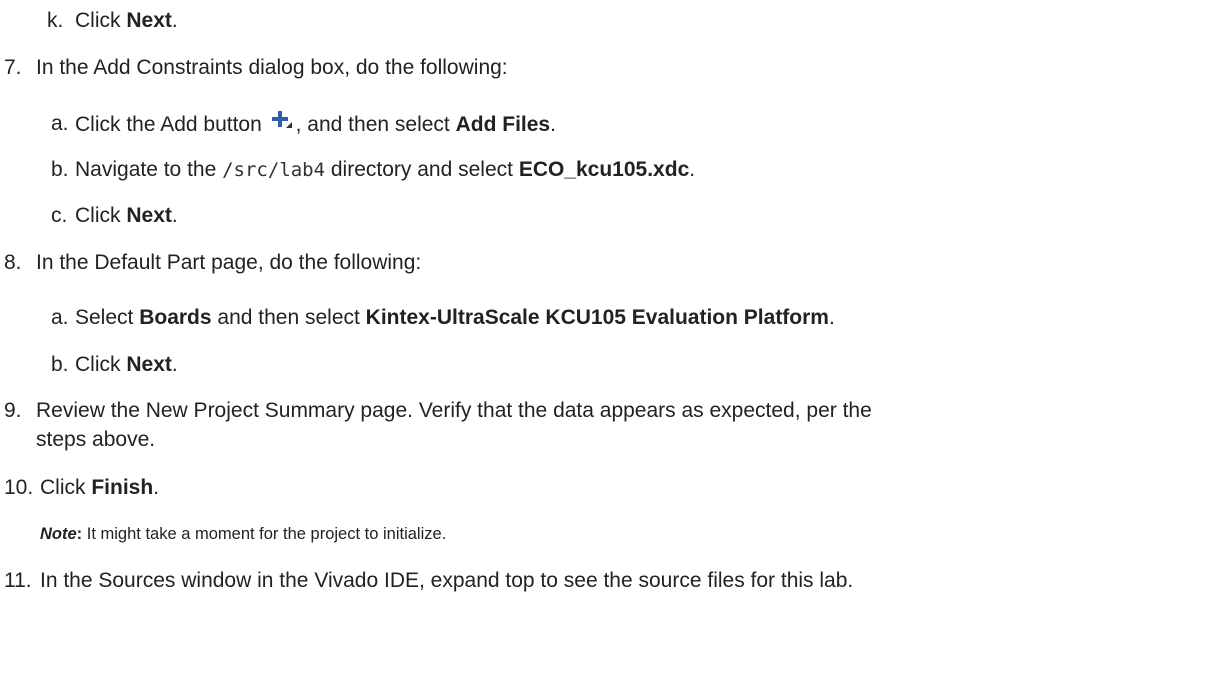 This screenshot has width=1215, height=673. What do you see at coordinates (422, 169) in the screenshot?
I see `step-7b-mid: directory and select` at bounding box center [422, 169].